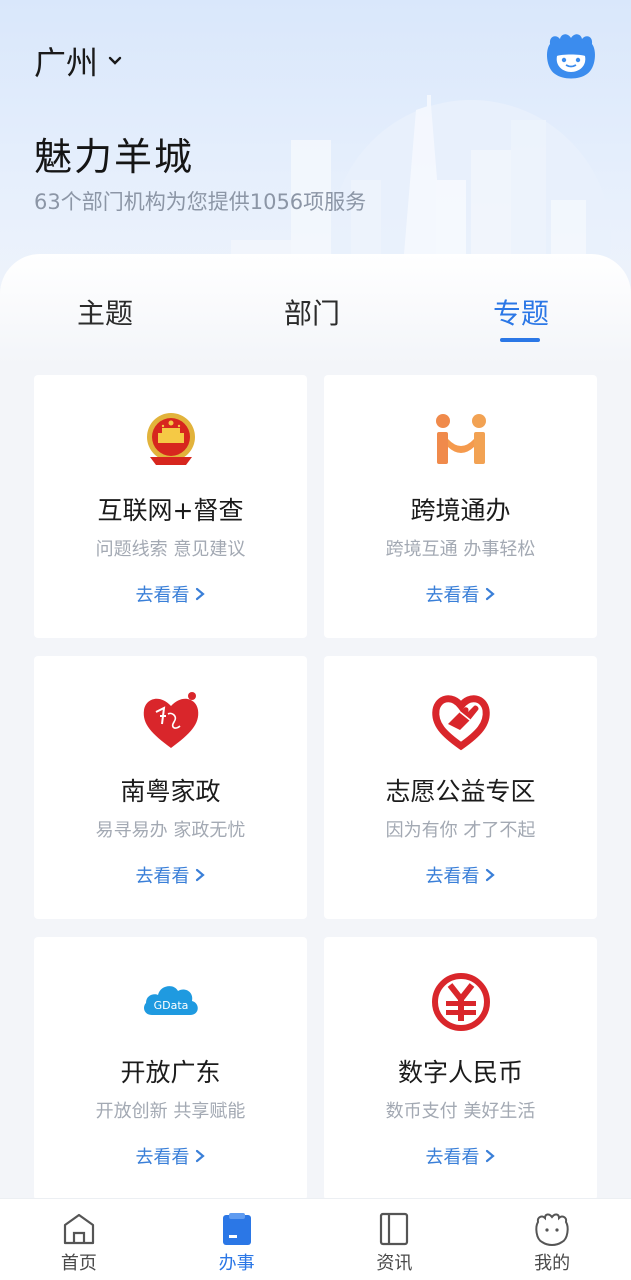 This screenshot has width=631, height=1280. What do you see at coordinates (461, 1002) in the screenshot?
I see `digital-rmb-icon` at bounding box center [461, 1002].